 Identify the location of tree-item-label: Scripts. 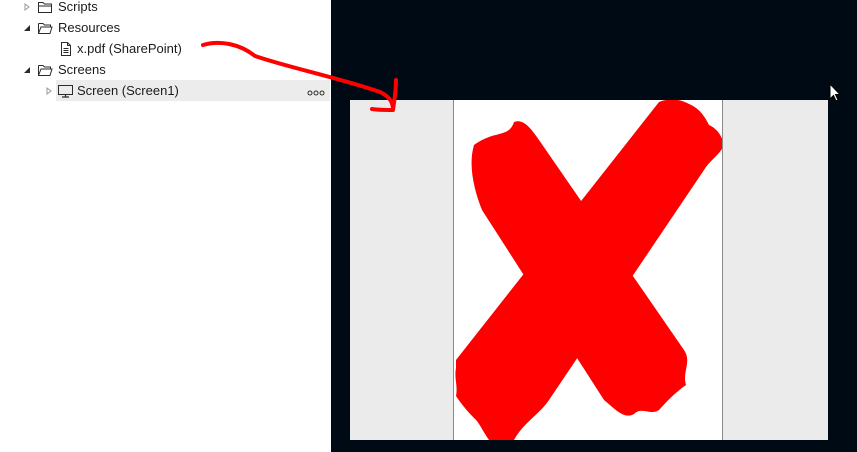
(78, 7).